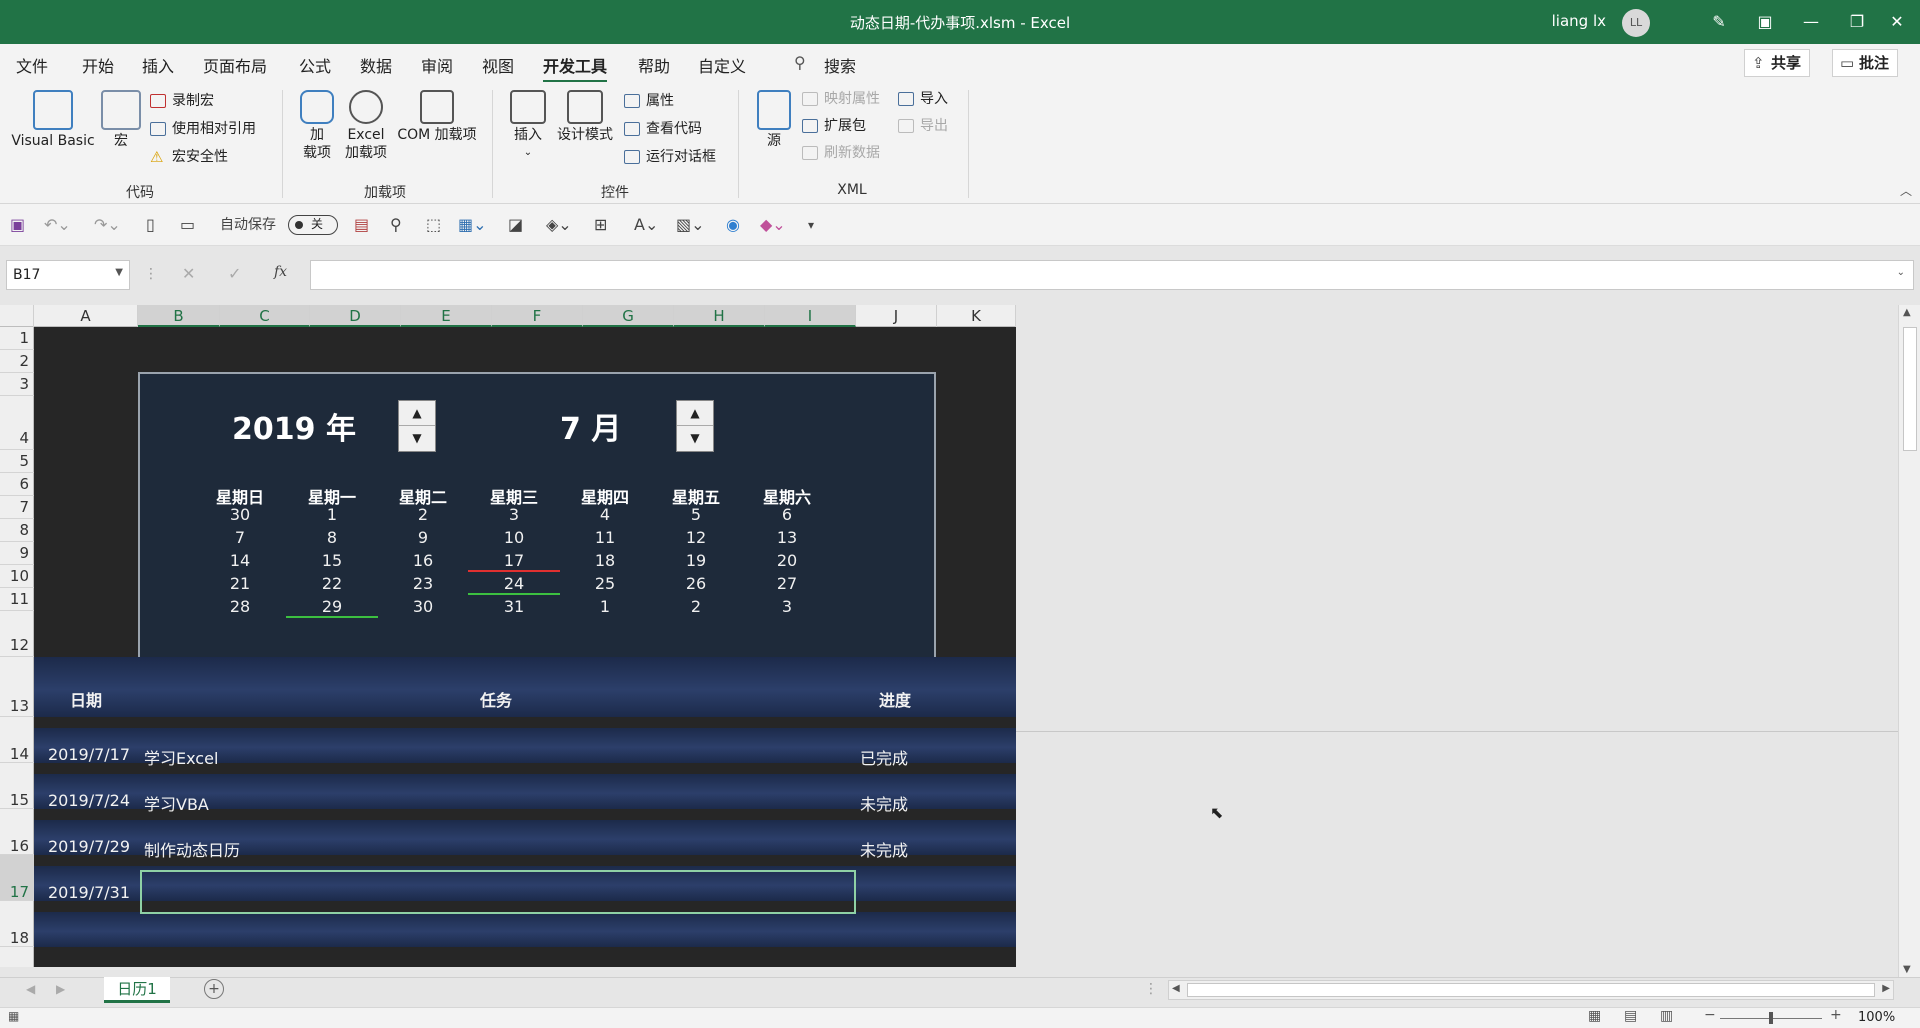  What do you see at coordinates (17, 740) in the screenshot?
I see `row-header: 14` at bounding box center [17, 740].